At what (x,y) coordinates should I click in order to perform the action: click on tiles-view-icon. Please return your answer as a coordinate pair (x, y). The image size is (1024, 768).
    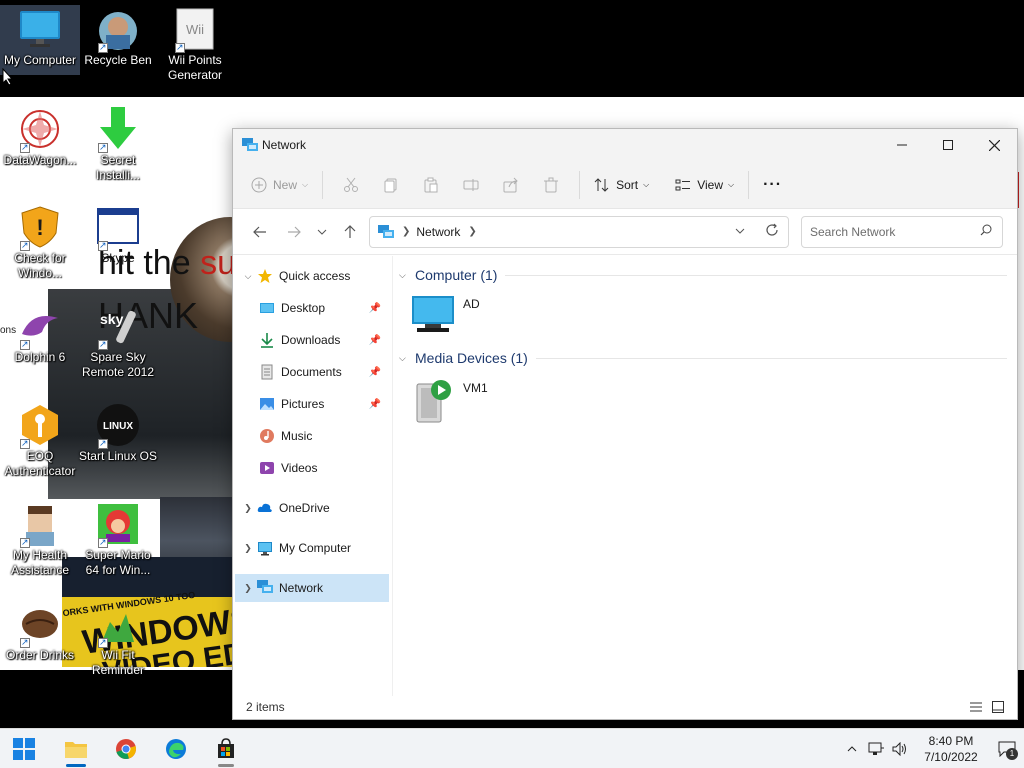
    Looking at the image, I should click on (998, 707).